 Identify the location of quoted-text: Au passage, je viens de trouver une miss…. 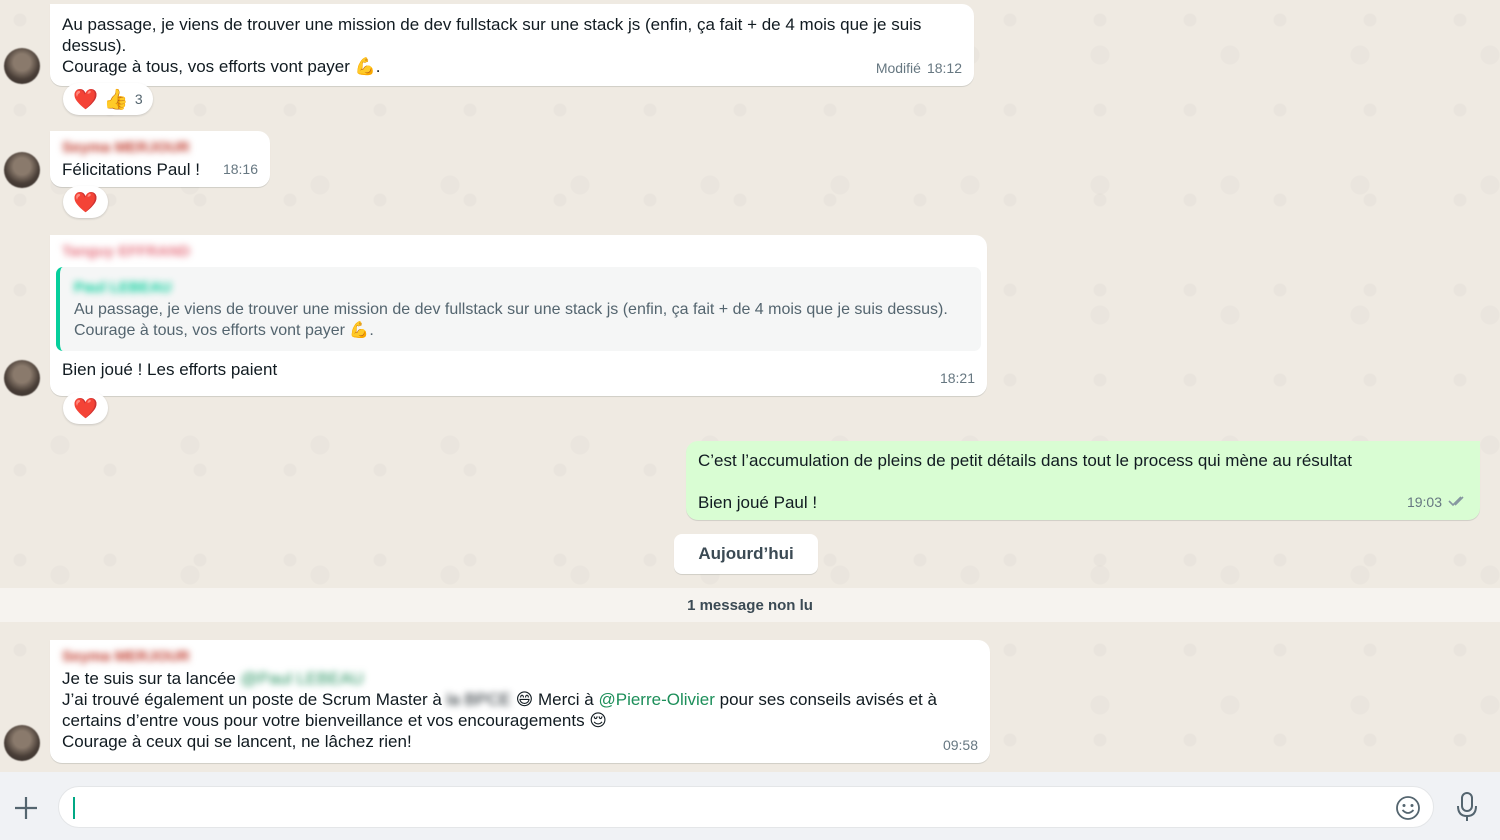
(511, 309).